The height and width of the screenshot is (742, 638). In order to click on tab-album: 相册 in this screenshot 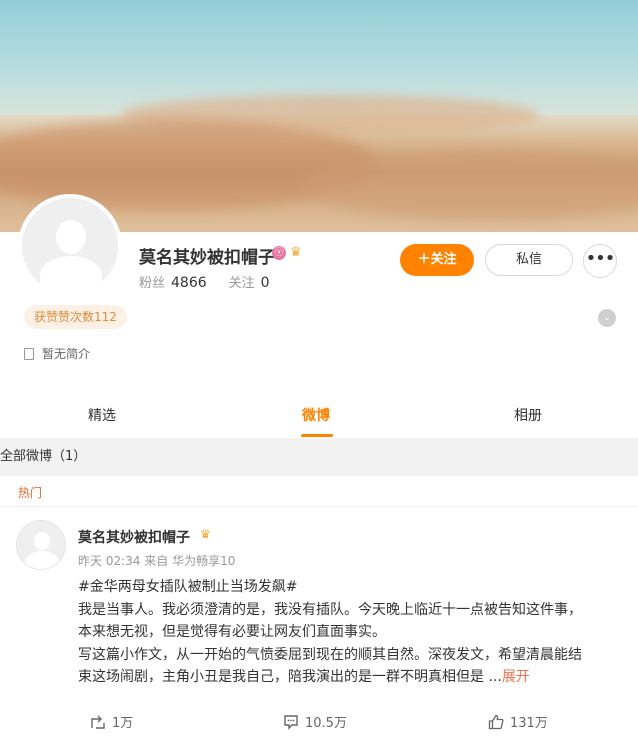, I will do `click(528, 415)`.